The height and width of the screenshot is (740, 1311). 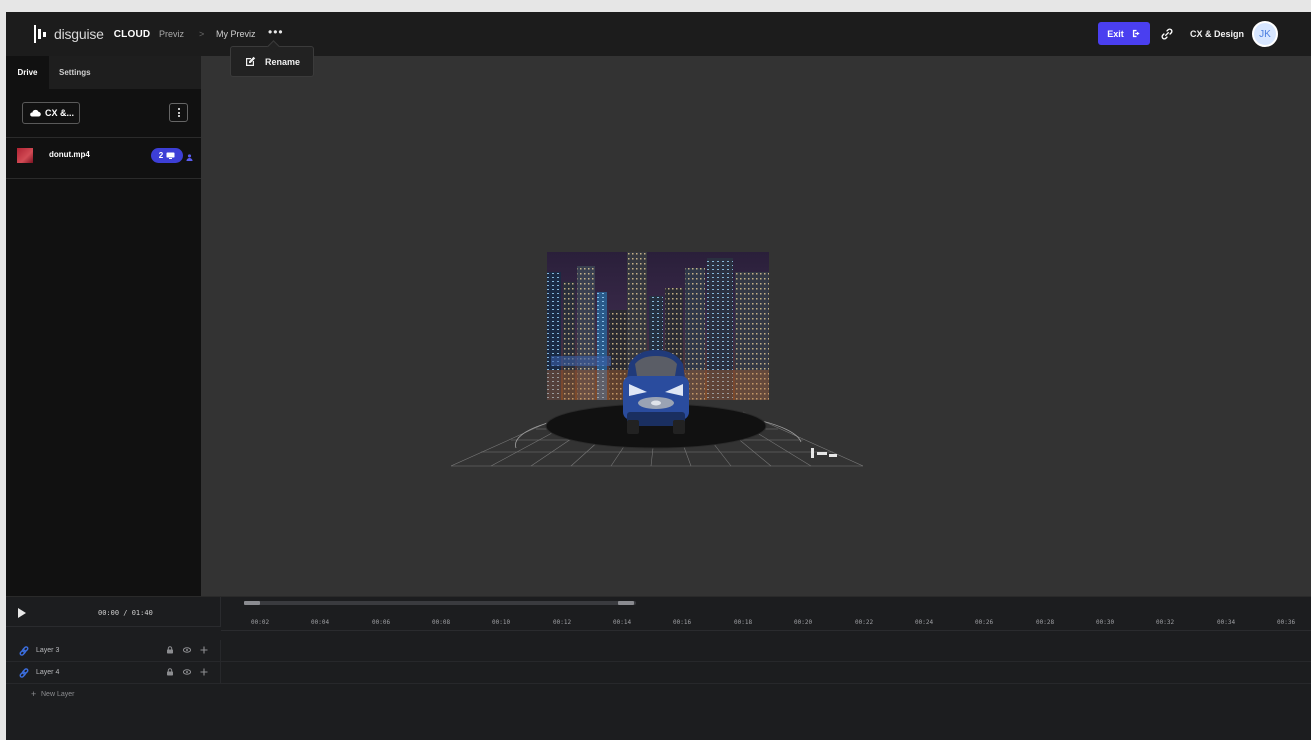 What do you see at coordinates (743, 622) in the screenshot?
I see `tick-label: 00:18` at bounding box center [743, 622].